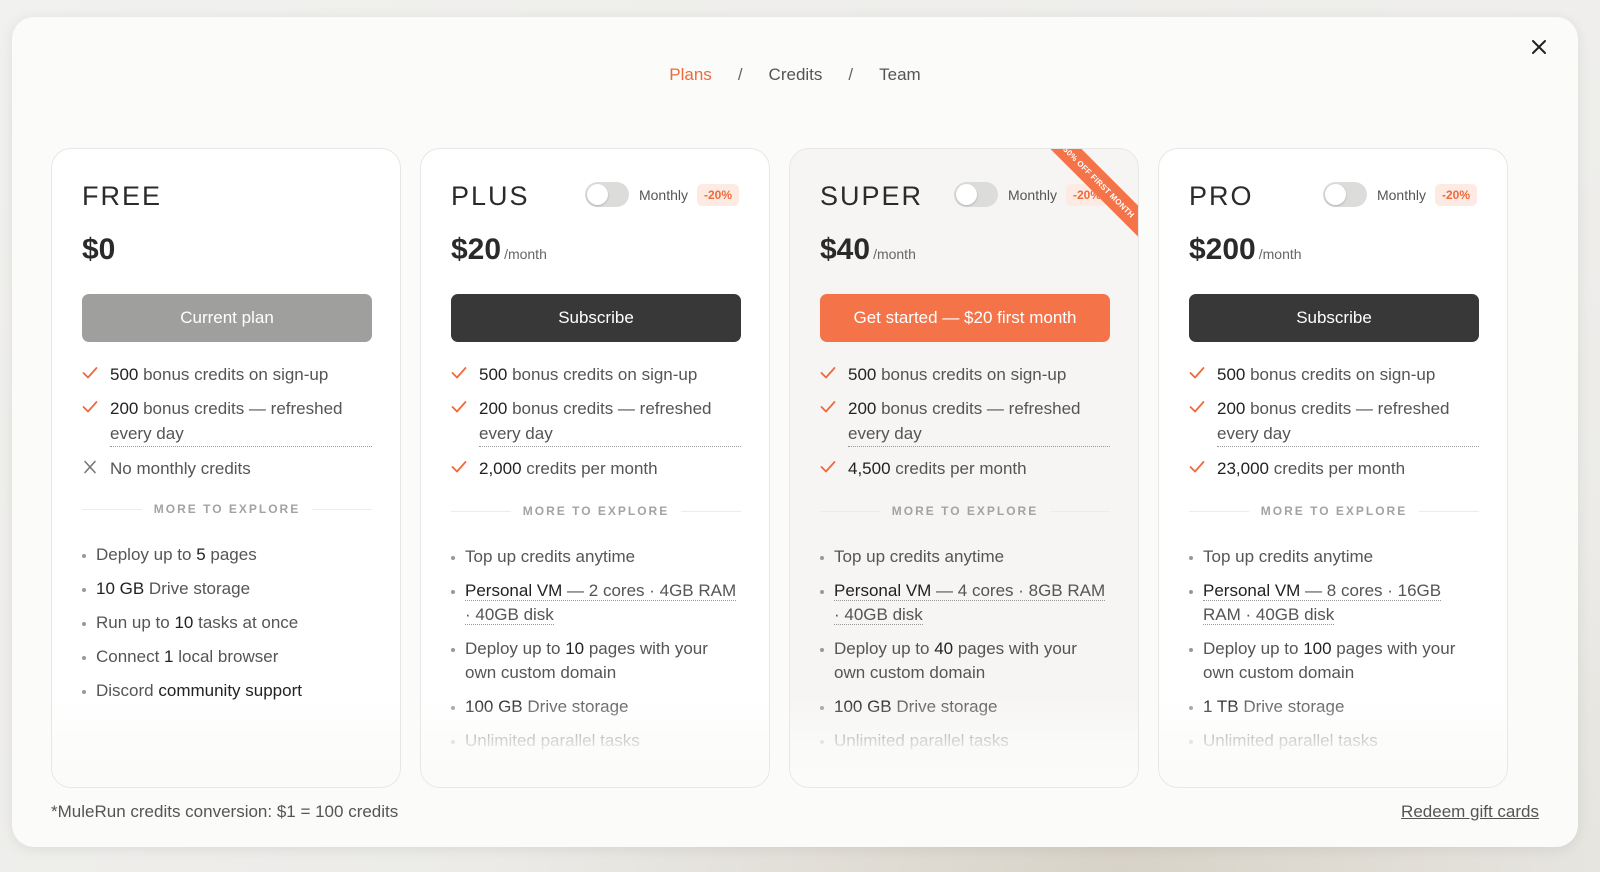 The width and height of the screenshot is (1600, 872). Describe the element at coordinates (514, 590) in the screenshot. I see `more-bold: Personal VM` at that location.